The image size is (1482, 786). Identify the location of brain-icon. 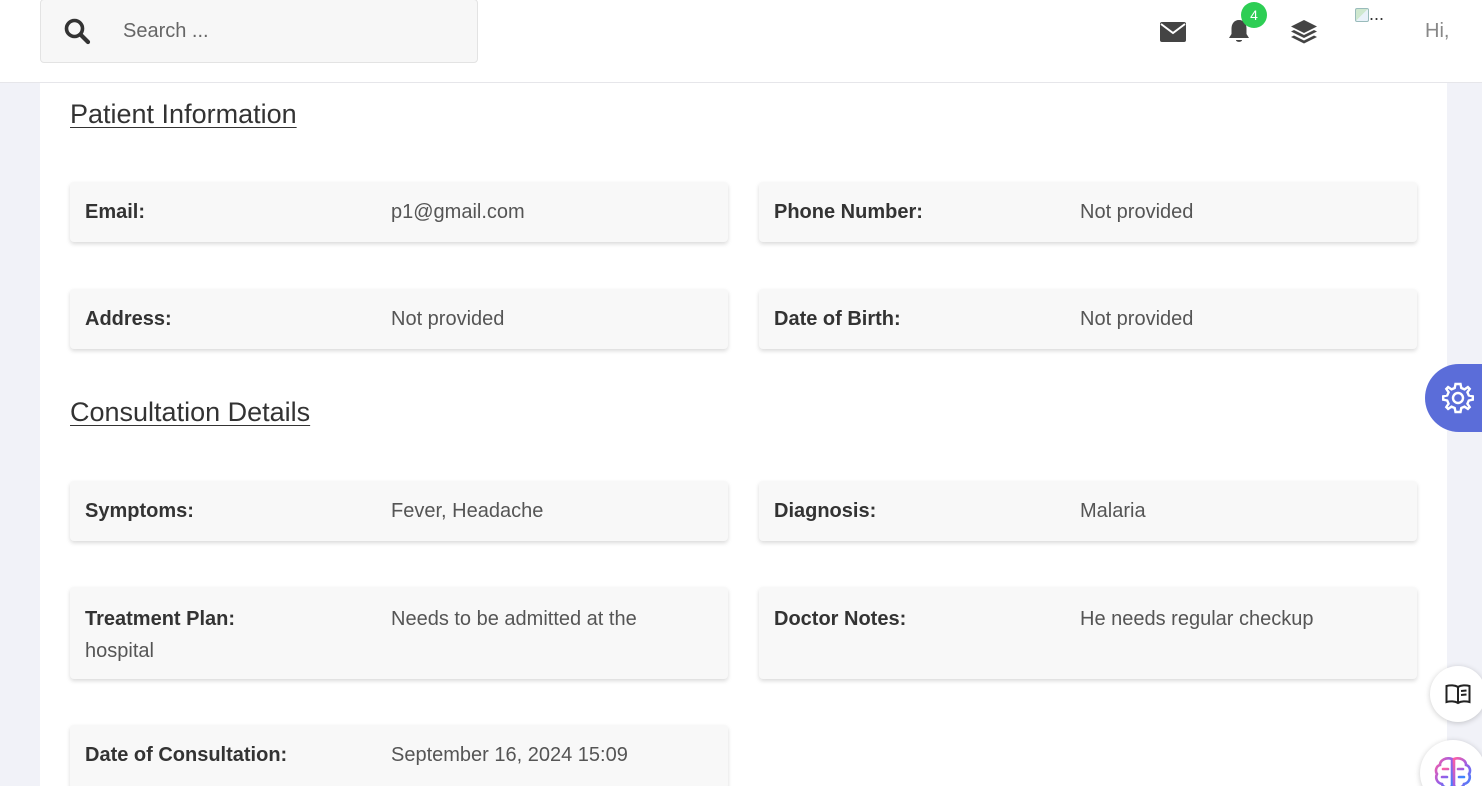
(1453, 771).